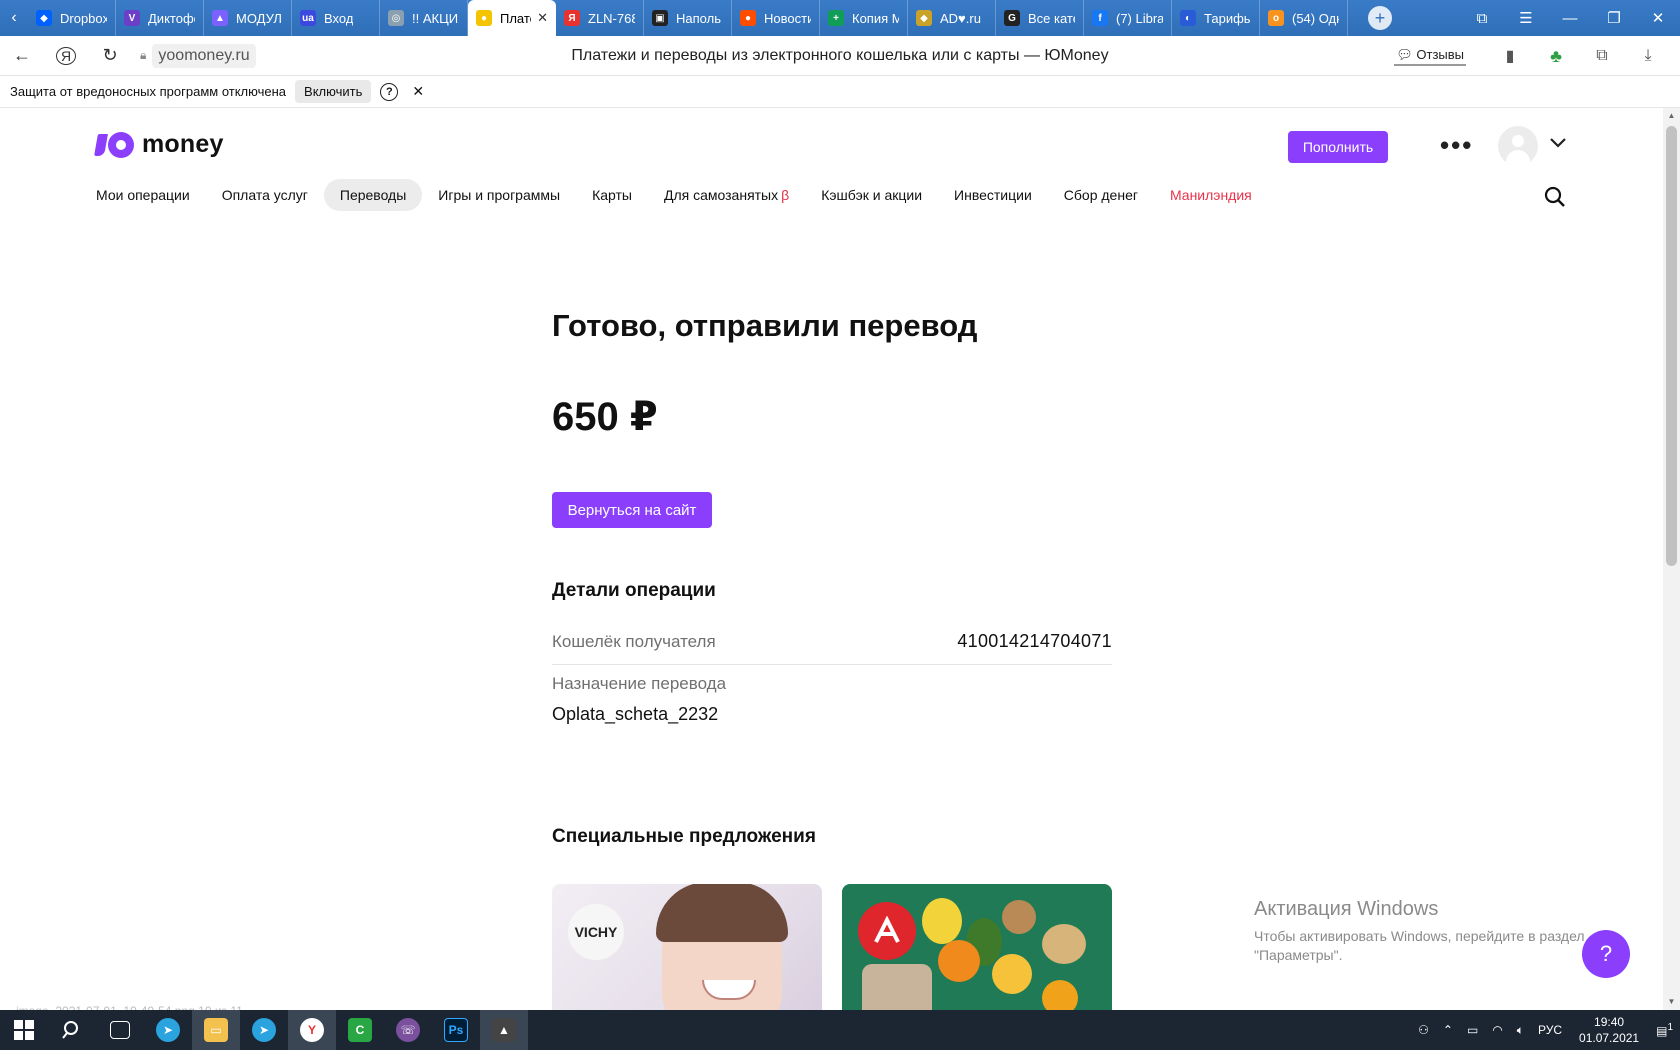  What do you see at coordinates (1276, 18) in the screenshot?
I see `tab-favicon-icon: о` at bounding box center [1276, 18].